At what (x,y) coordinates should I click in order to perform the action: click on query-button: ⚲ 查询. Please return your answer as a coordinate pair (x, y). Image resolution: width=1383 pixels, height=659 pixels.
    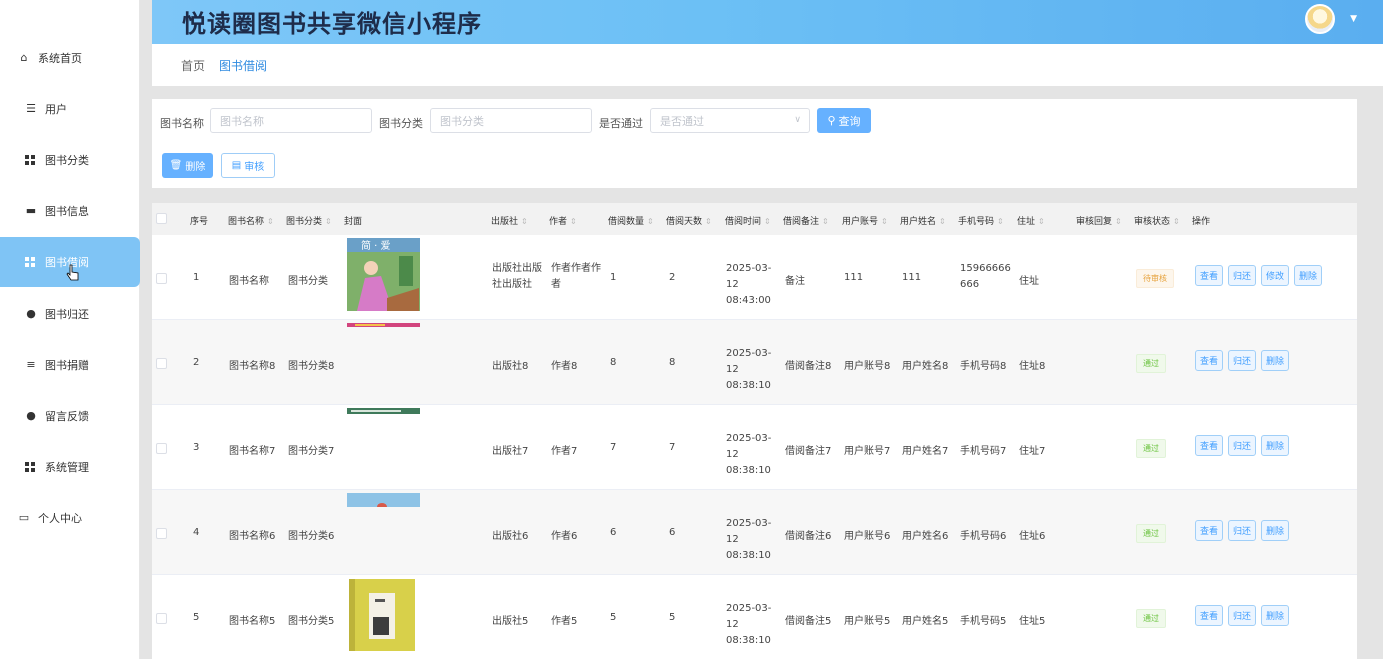
    Looking at the image, I should click on (844, 120).